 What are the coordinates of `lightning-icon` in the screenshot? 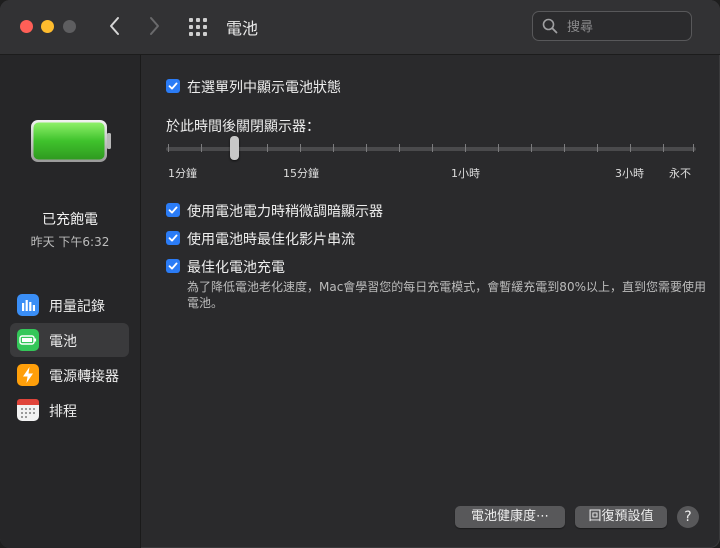 It's located at (28, 375).